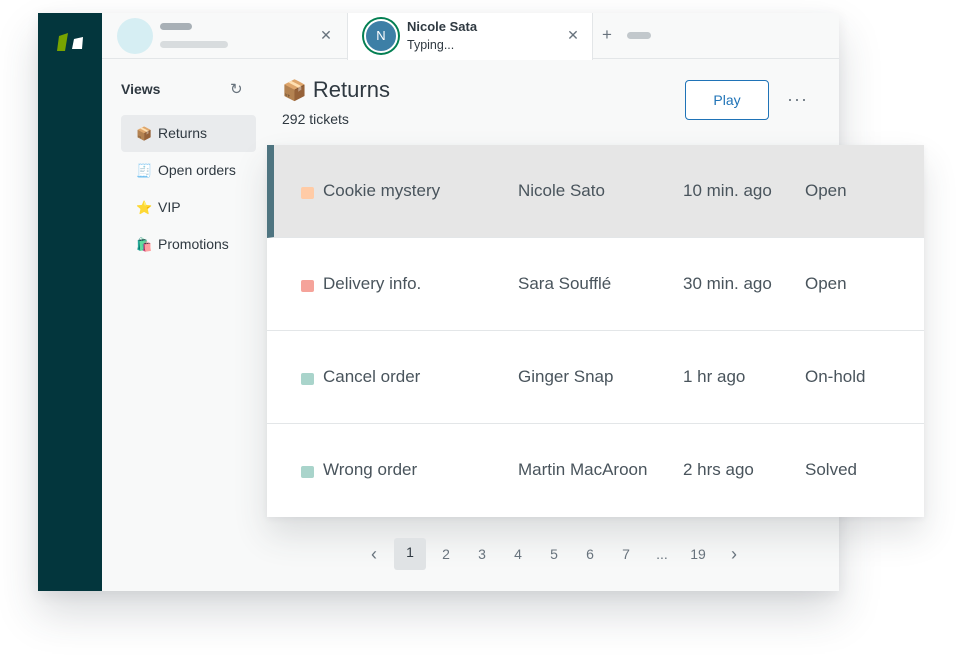  I want to click on tab-user-name: Nicole Sata, so click(442, 26).